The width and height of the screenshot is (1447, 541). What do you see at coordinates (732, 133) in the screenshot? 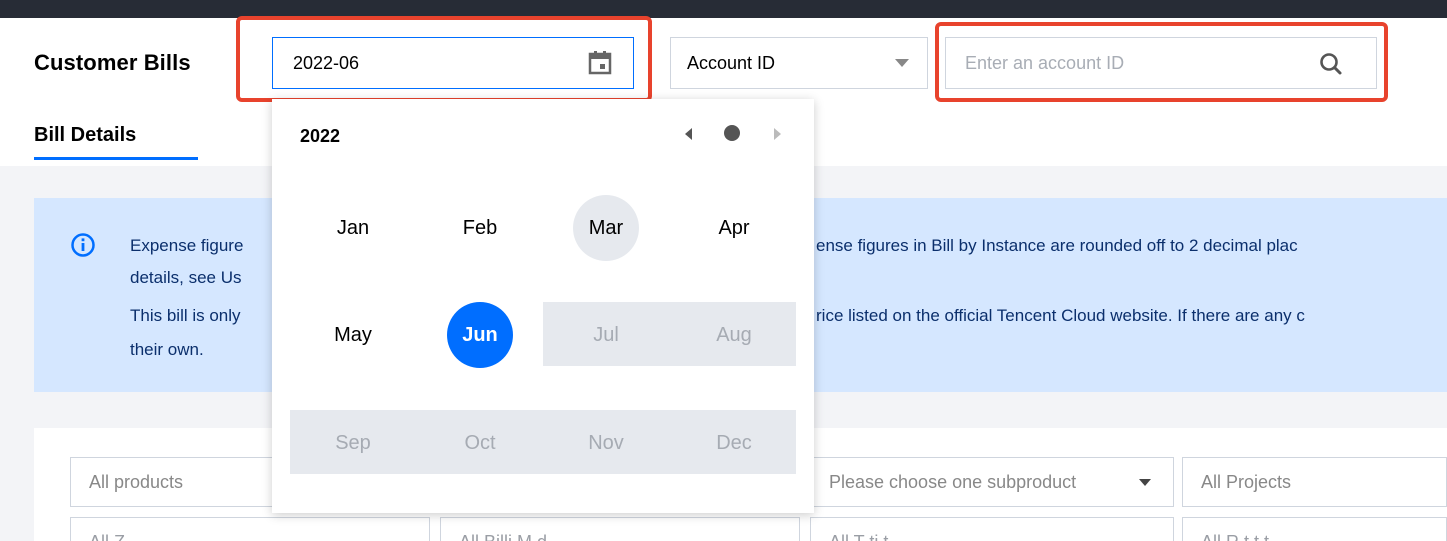
I see `current-year-dot-icon` at bounding box center [732, 133].